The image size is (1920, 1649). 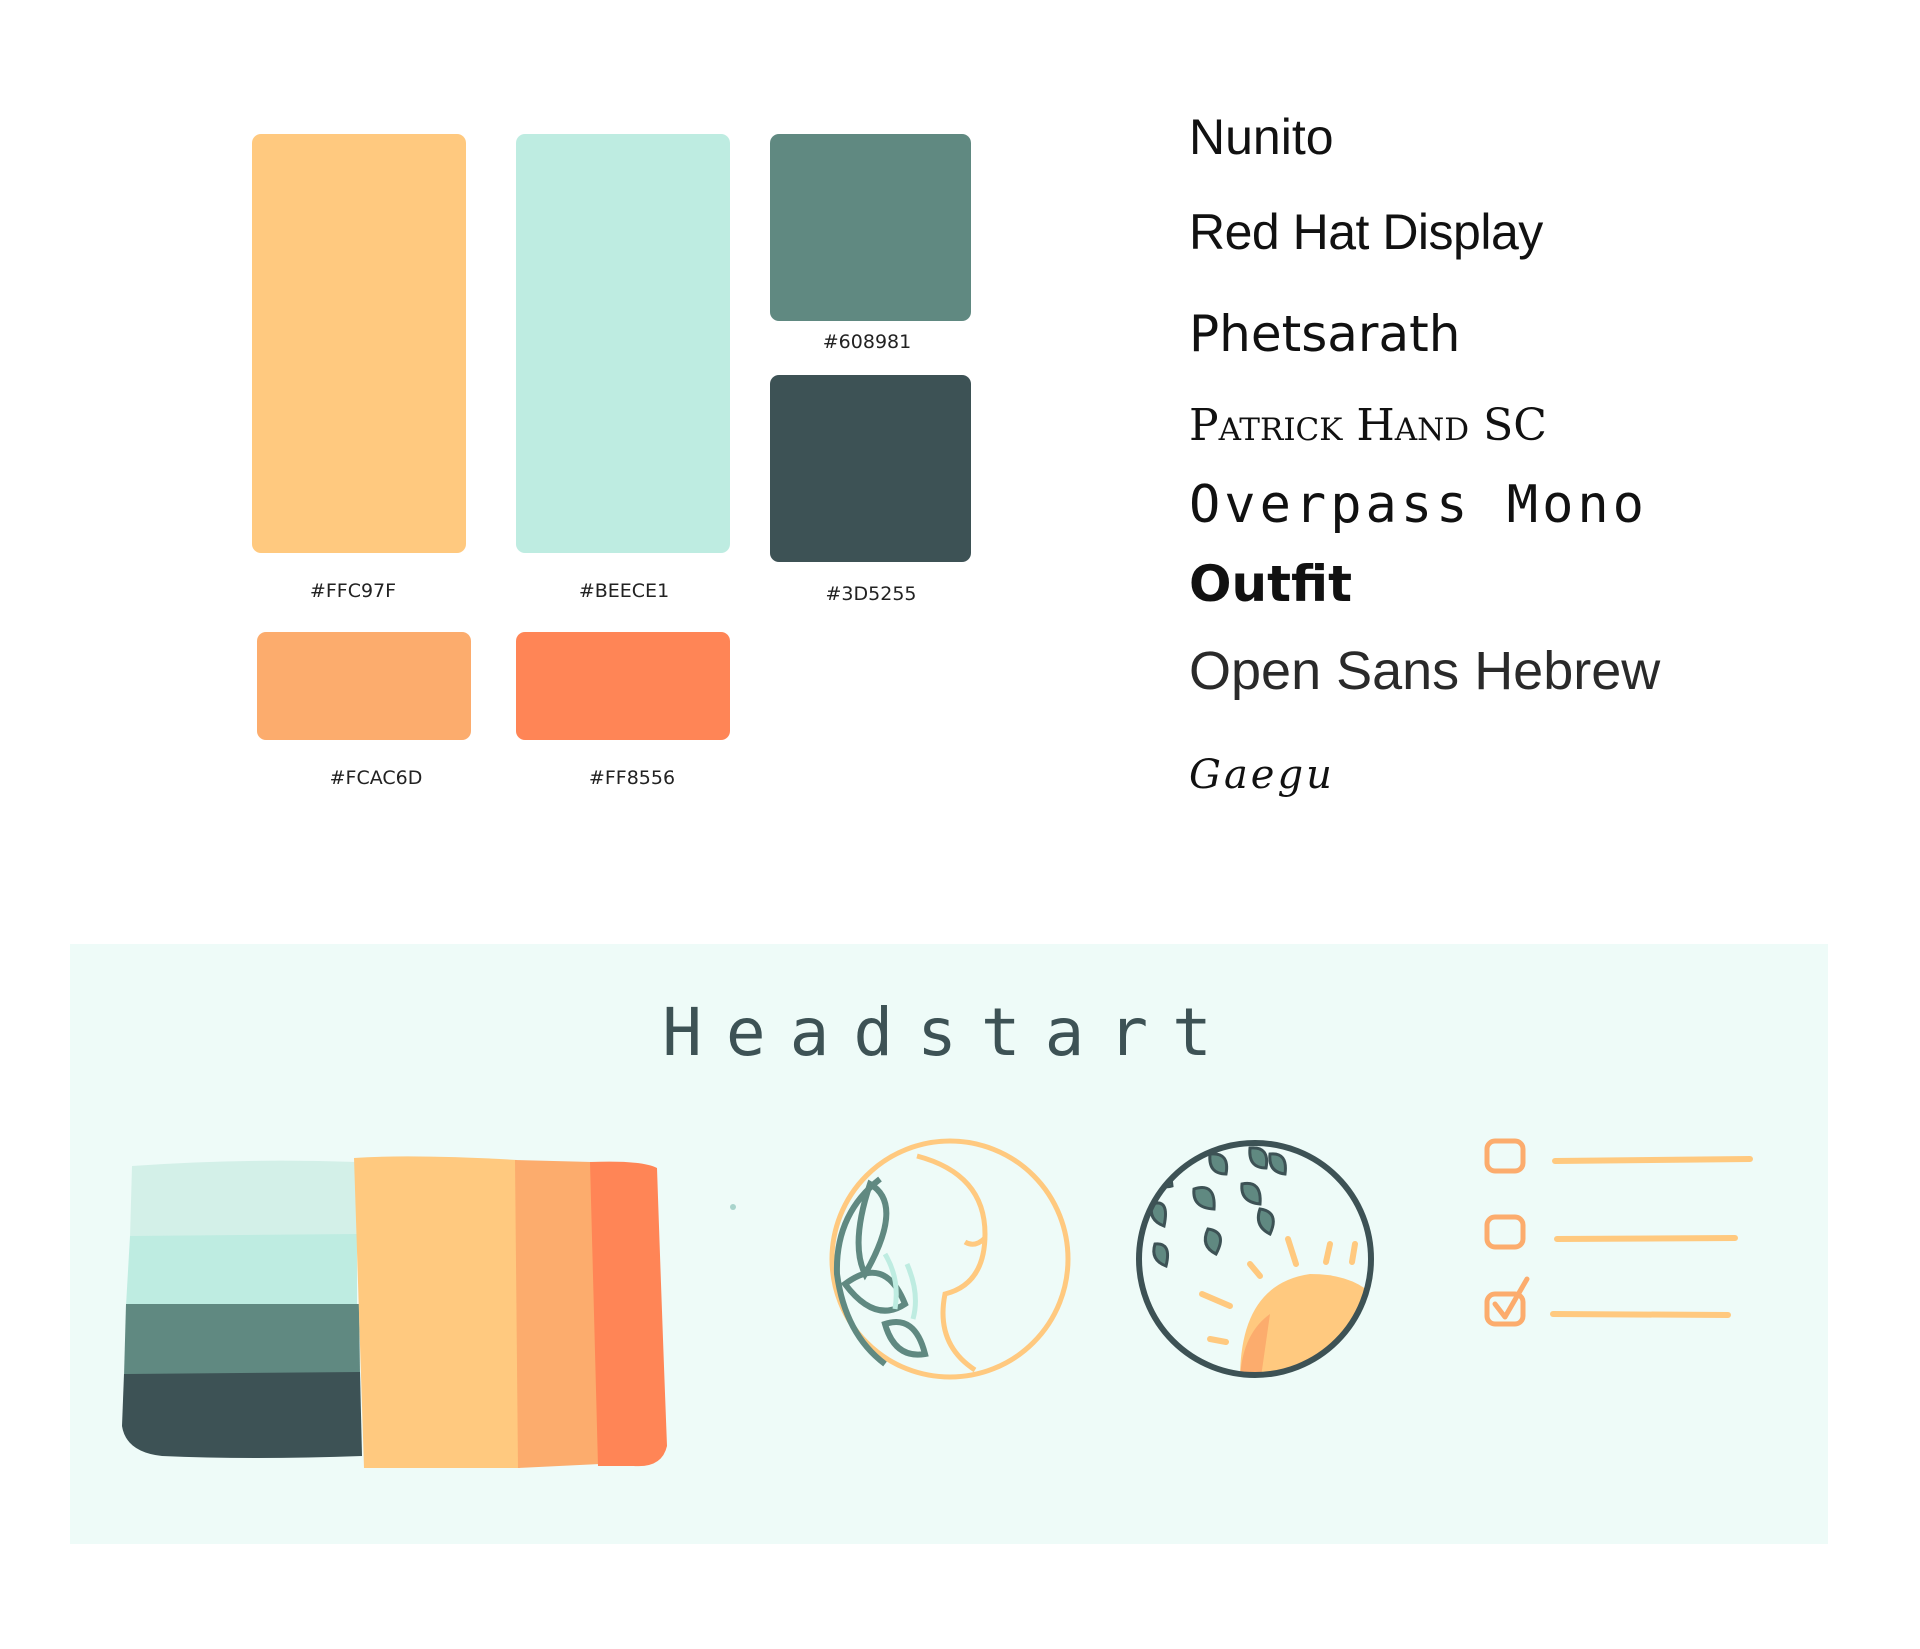 I want to click on swatch-label-yellow: #FFC97F, so click(x=353, y=591).